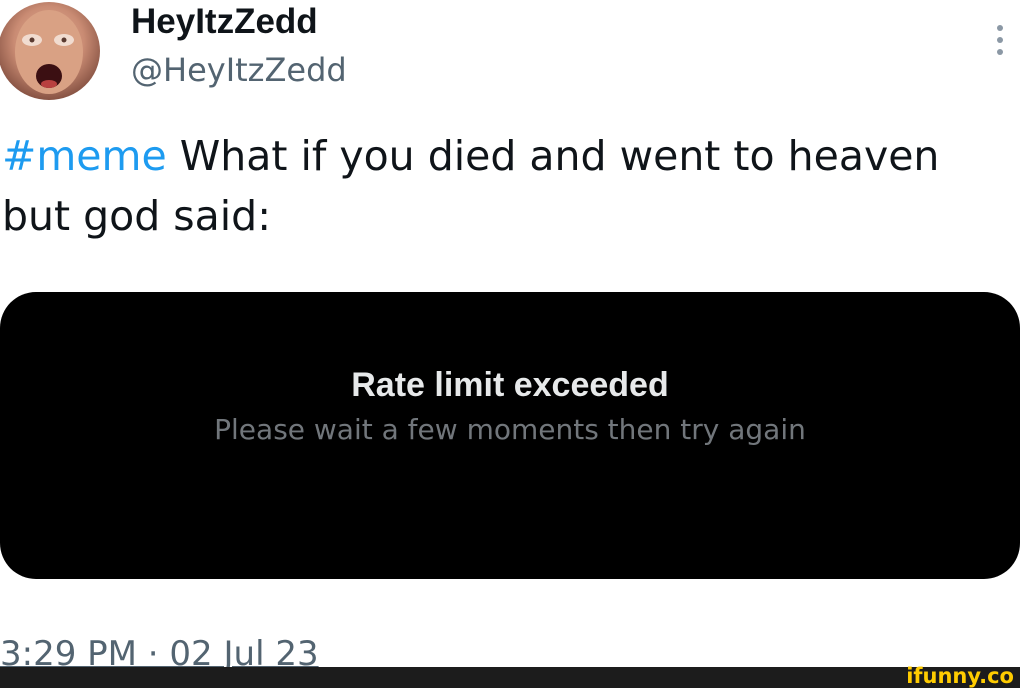 This screenshot has width=1020, height=688. I want to click on rate-limit-title: Rate limit exceeded, so click(510, 385).